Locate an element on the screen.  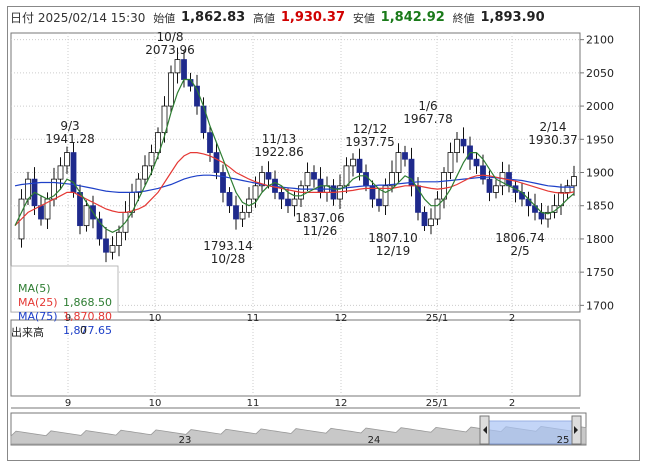
volume-label: 出来高 is located at coordinates (27, 332).